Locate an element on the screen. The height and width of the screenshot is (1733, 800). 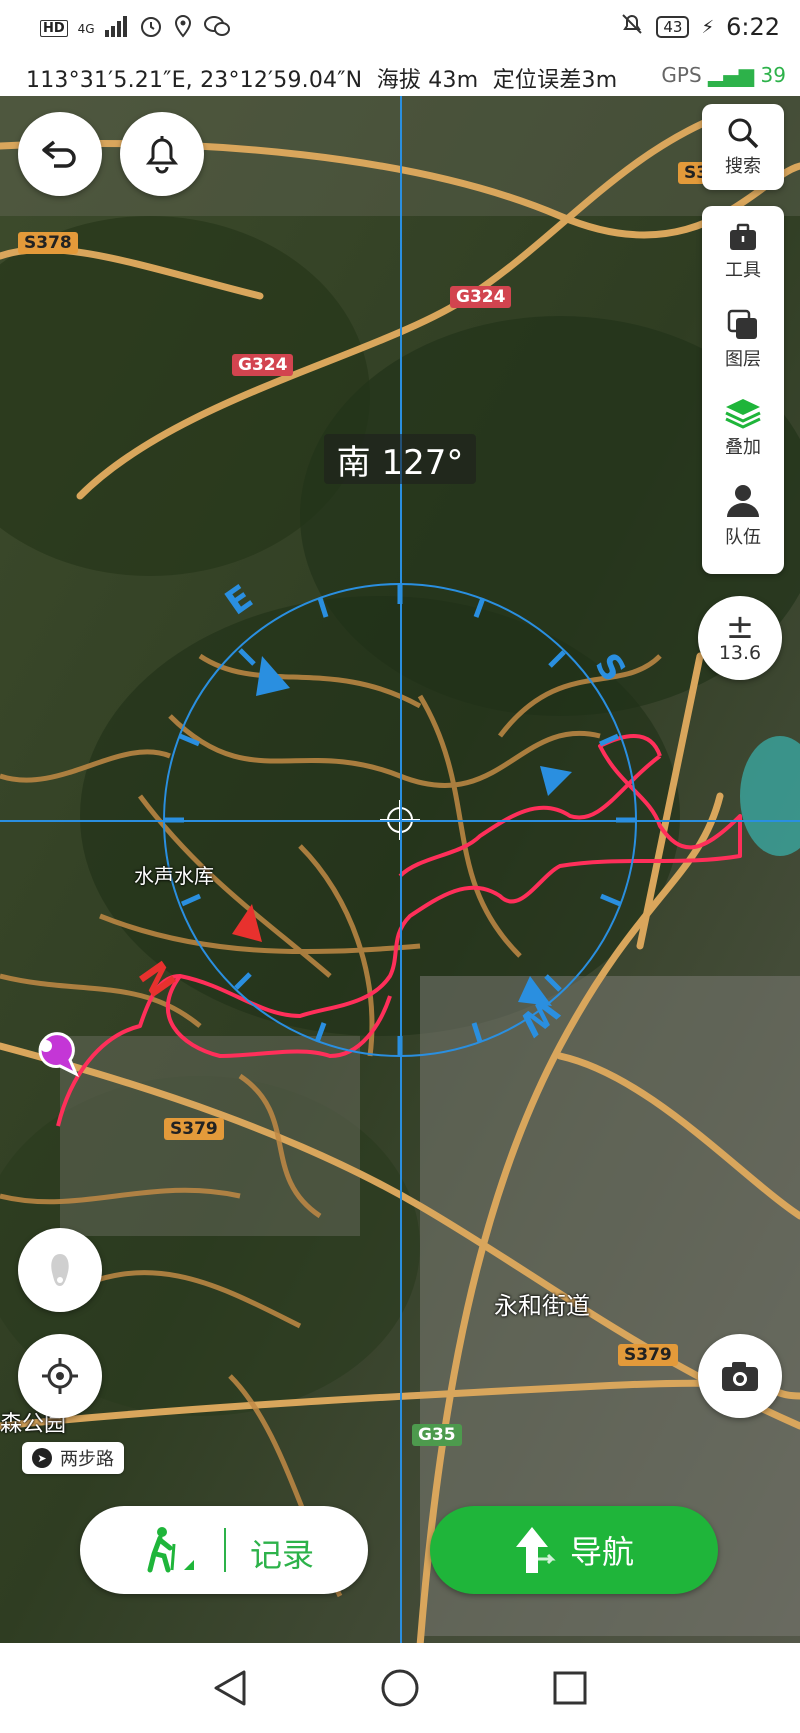
road-badge-g324-a: G324 is located at coordinates (481, 297).